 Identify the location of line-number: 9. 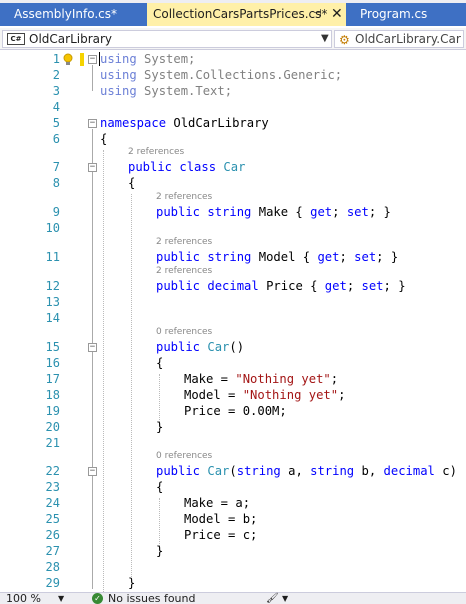
(56, 212).